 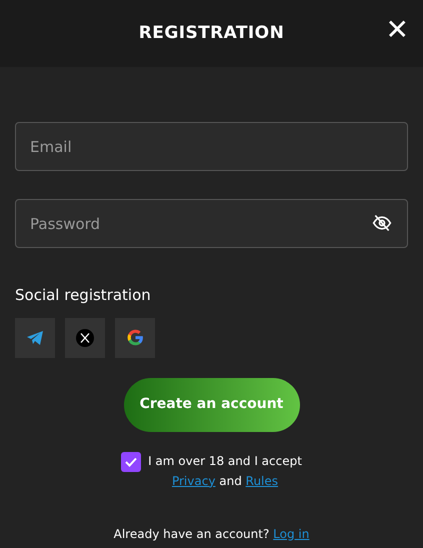 What do you see at coordinates (211, 223) in the screenshot?
I see `password-field: Password` at bounding box center [211, 223].